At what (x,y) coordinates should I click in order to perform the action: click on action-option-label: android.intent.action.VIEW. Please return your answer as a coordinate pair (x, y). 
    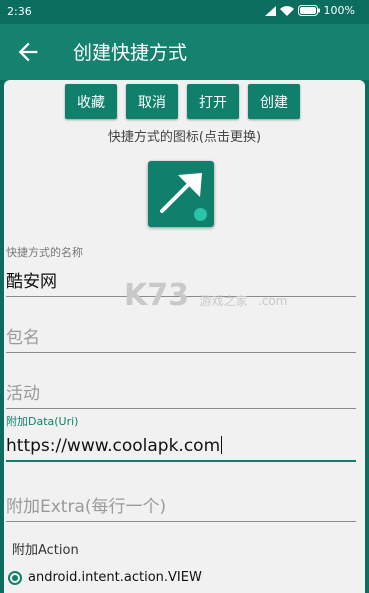
    Looking at the image, I should click on (115, 577).